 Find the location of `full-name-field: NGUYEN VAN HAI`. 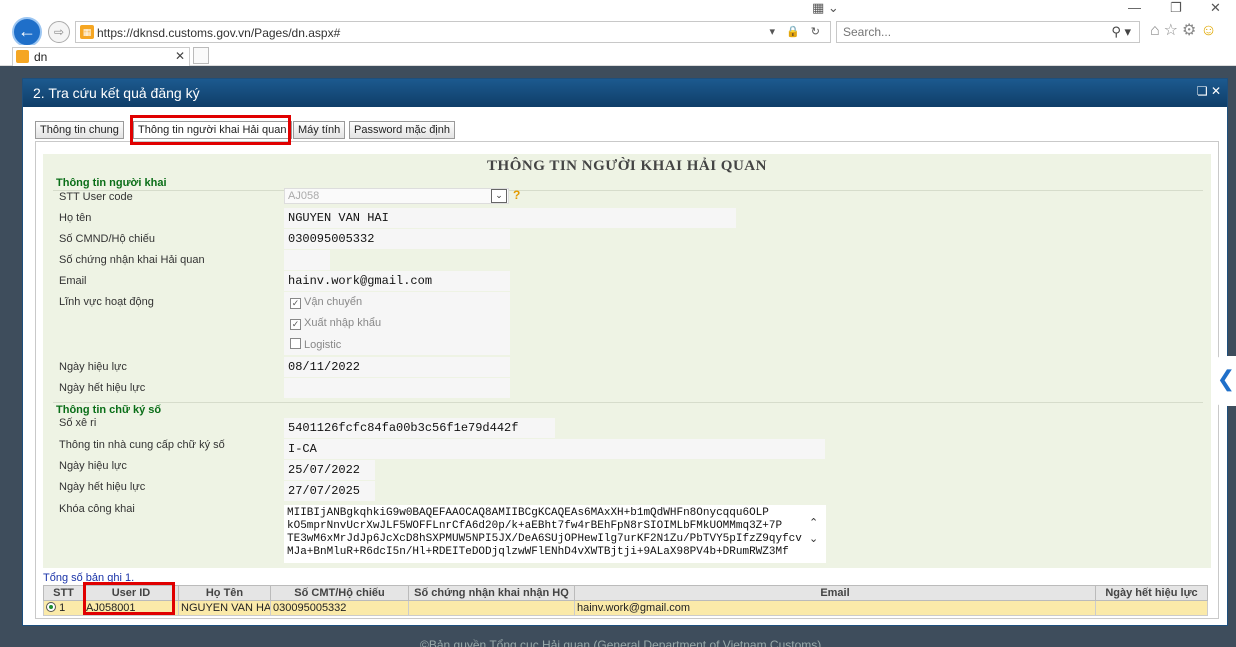

full-name-field: NGUYEN VAN HAI is located at coordinates (510, 218).